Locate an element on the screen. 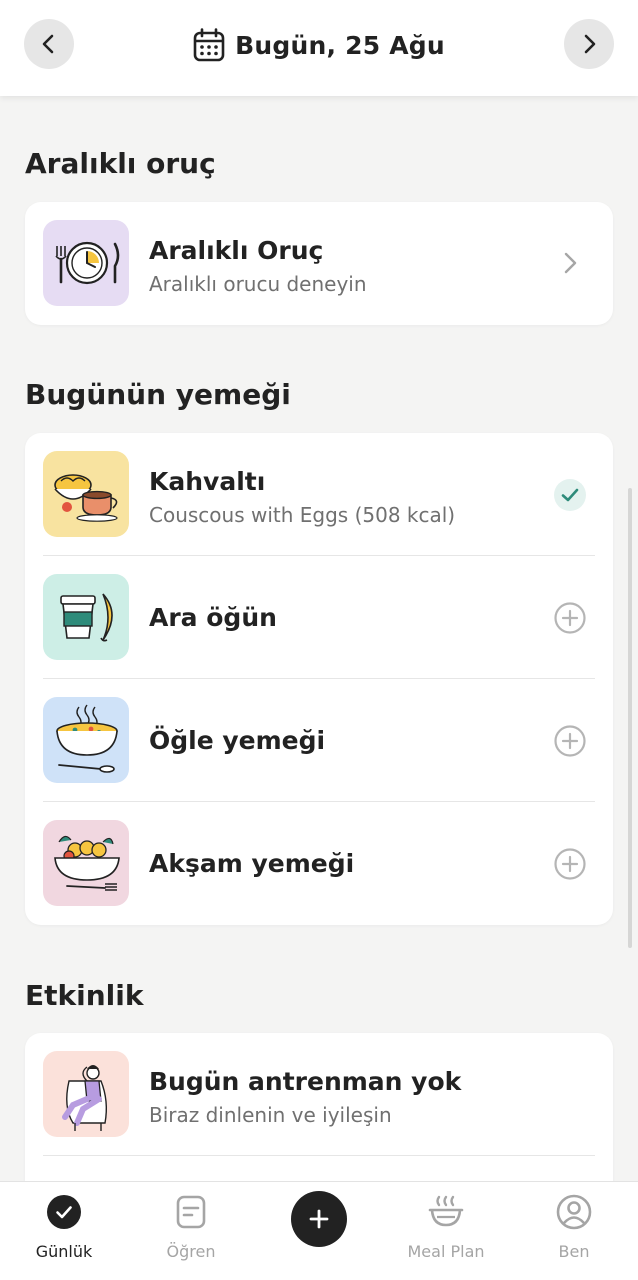 Image resolution: width=638 pixels, height=1280 pixels. date-label: Bugün, 25 Ağu is located at coordinates (340, 45).